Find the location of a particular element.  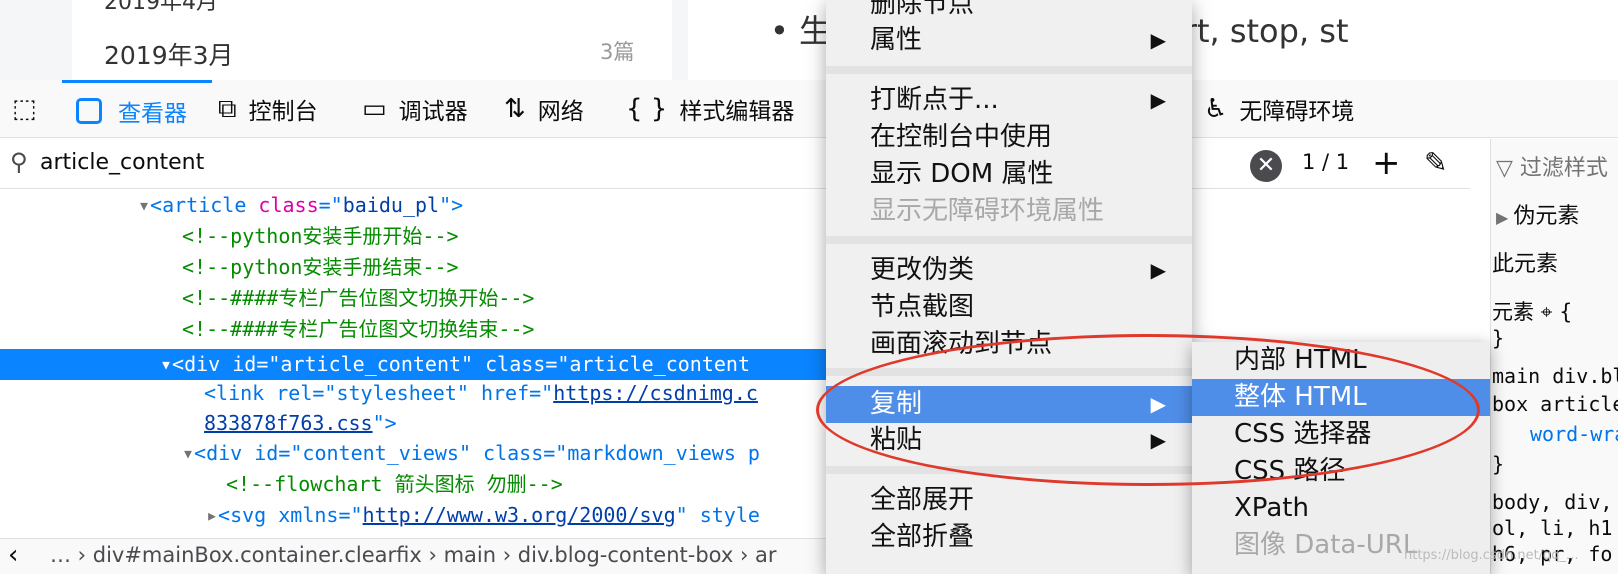

tab-console: ⧉ 控制台 is located at coordinates (268, 109).